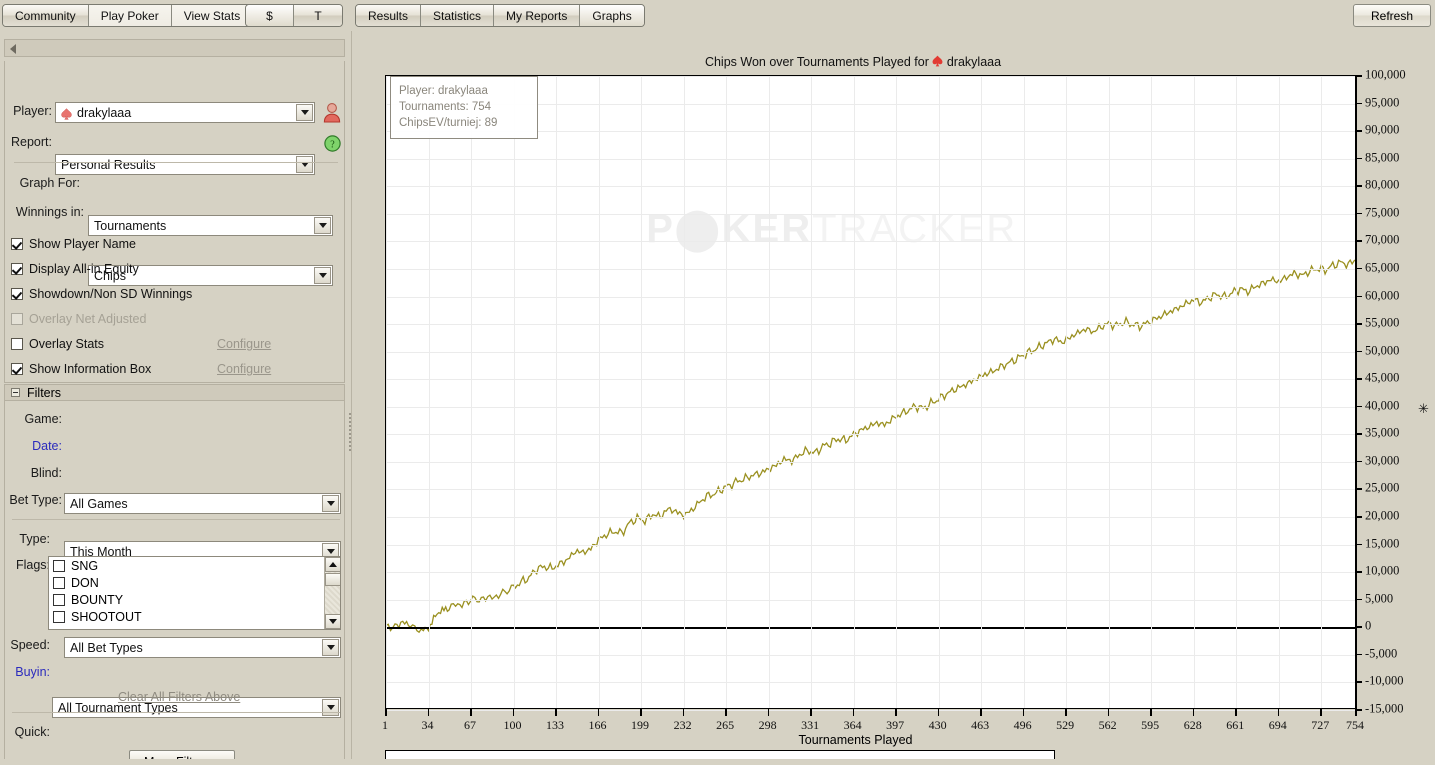 This screenshot has height=765, width=1435. I want to click on list-item: SNG, so click(194, 565).